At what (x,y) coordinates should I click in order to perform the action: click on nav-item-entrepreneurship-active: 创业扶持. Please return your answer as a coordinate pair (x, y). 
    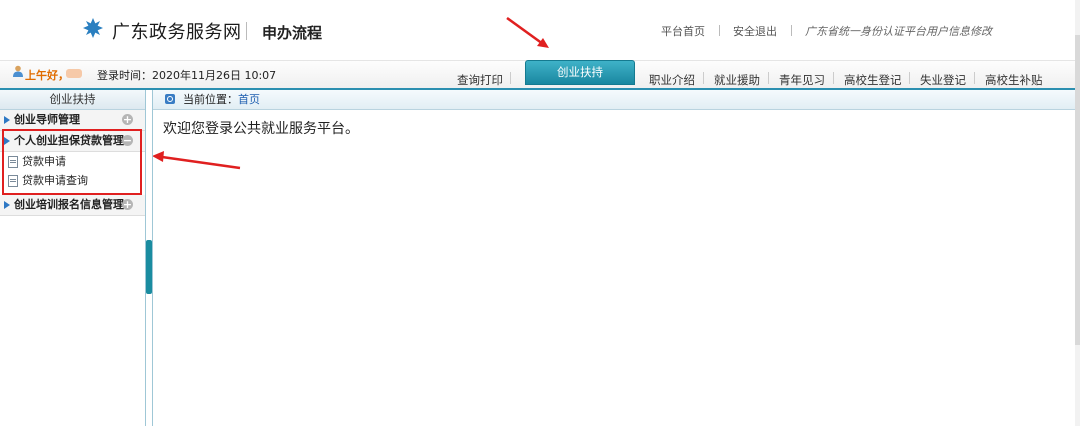
    Looking at the image, I should click on (580, 72).